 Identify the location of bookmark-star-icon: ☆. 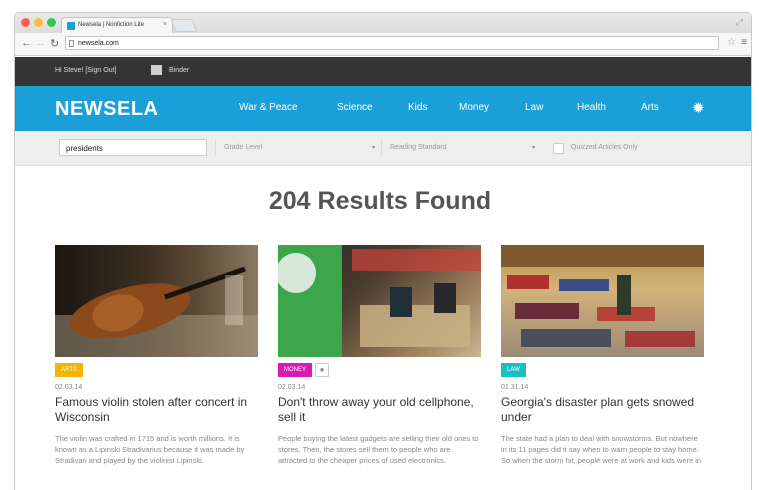
(731, 42).